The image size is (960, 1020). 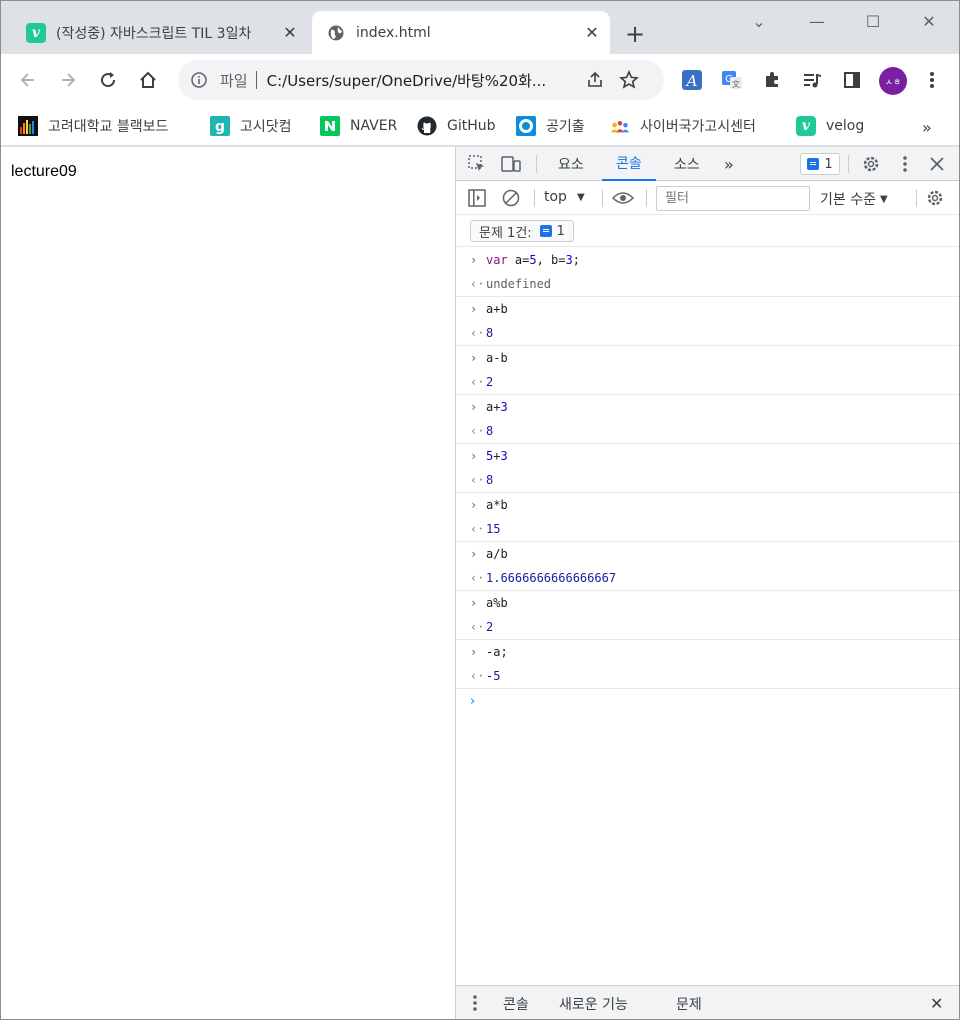 I want to click on home-button, so click(x=148, y=80).